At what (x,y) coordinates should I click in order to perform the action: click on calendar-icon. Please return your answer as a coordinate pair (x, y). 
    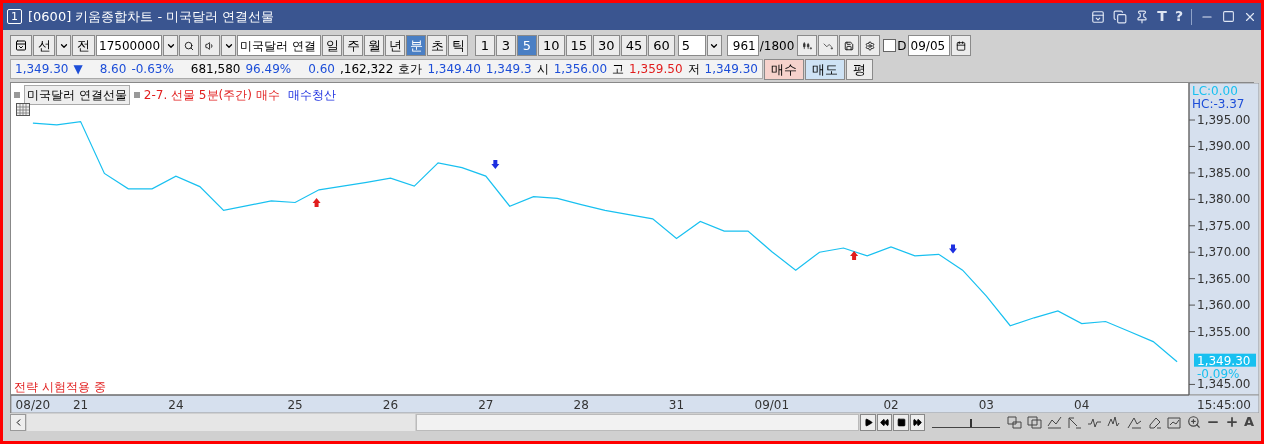
    Looking at the image, I should click on (960, 45).